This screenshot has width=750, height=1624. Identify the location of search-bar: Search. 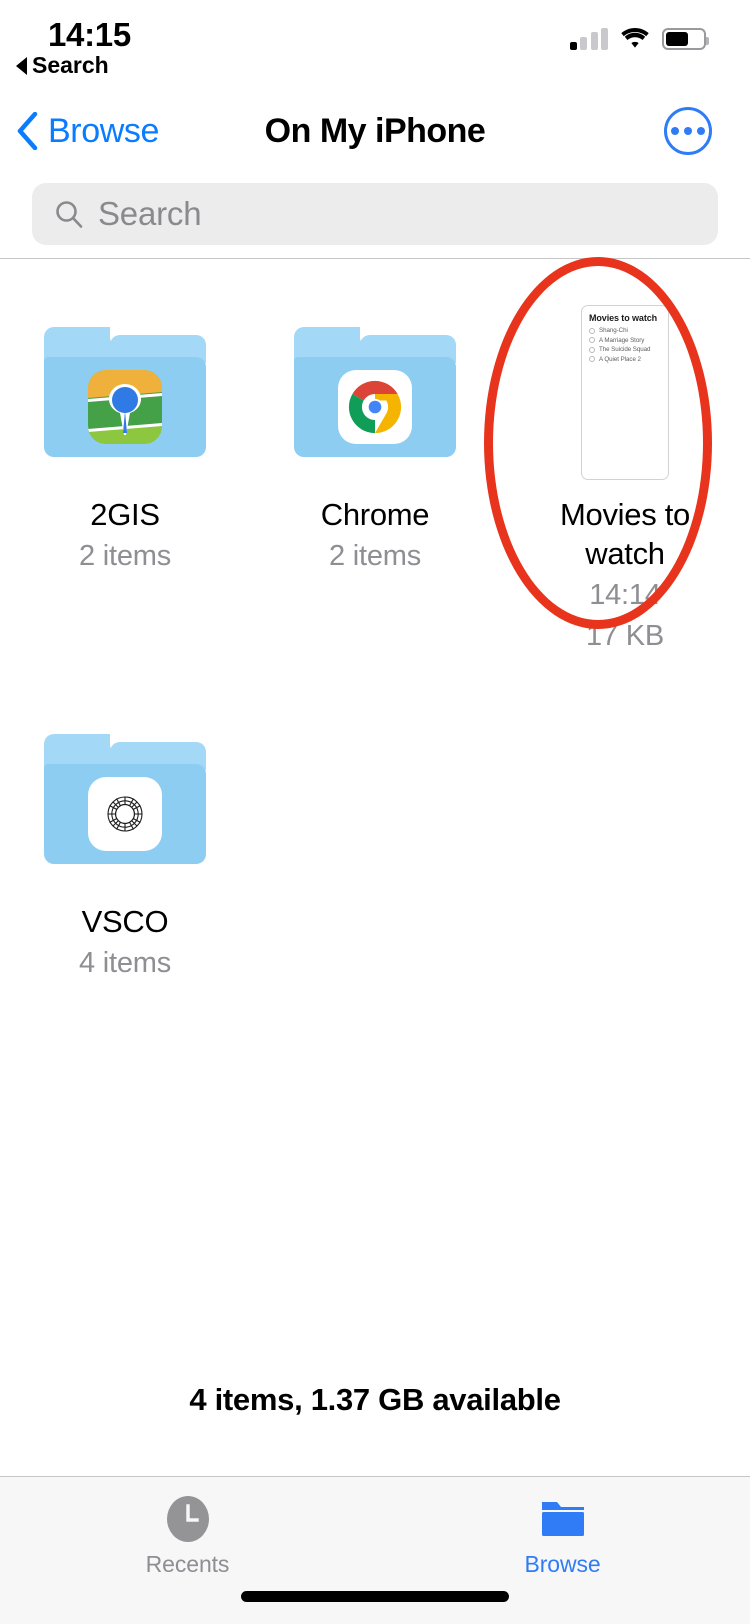
(375, 214).